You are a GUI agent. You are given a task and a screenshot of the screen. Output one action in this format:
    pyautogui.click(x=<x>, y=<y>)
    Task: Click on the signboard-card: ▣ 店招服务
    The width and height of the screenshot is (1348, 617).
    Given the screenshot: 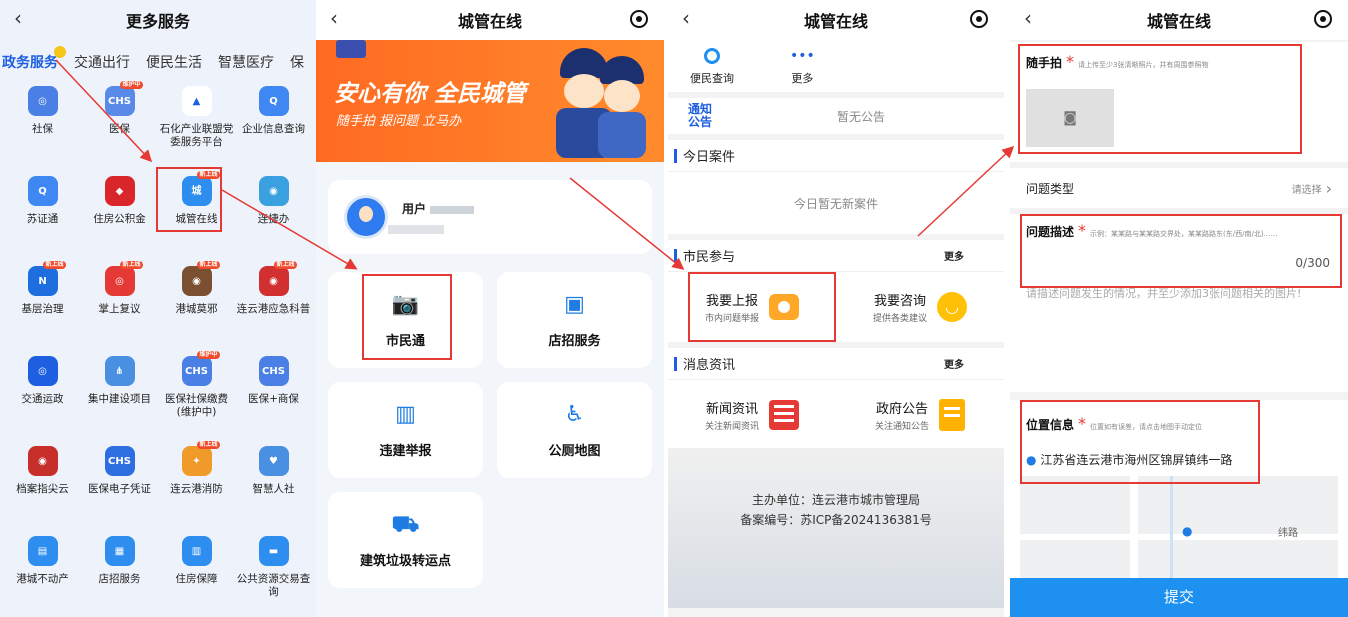 What is the action you would take?
    pyautogui.click(x=574, y=320)
    